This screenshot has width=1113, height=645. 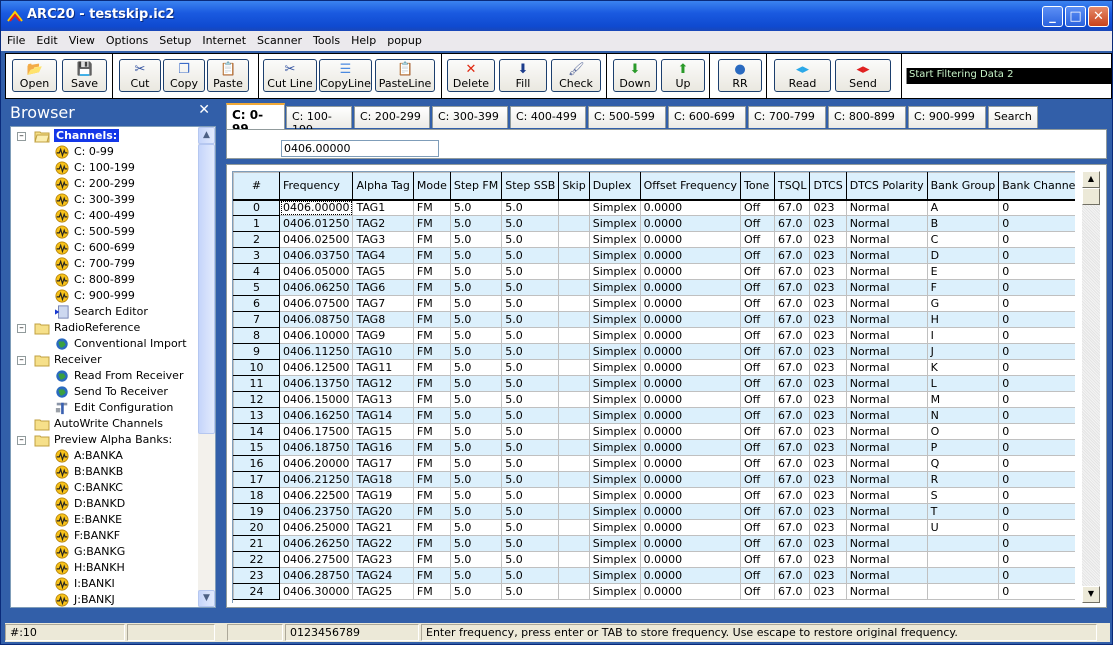 What do you see at coordinates (963, 186) in the screenshot?
I see `column-header: Bank Group` at bounding box center [963, 186].